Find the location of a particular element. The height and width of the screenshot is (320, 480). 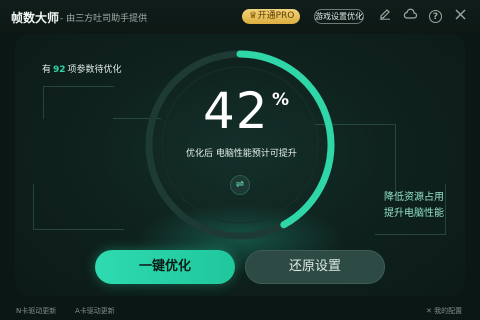

one-click-optimize-button: 一键优化 is located at coordinates (165, 267).